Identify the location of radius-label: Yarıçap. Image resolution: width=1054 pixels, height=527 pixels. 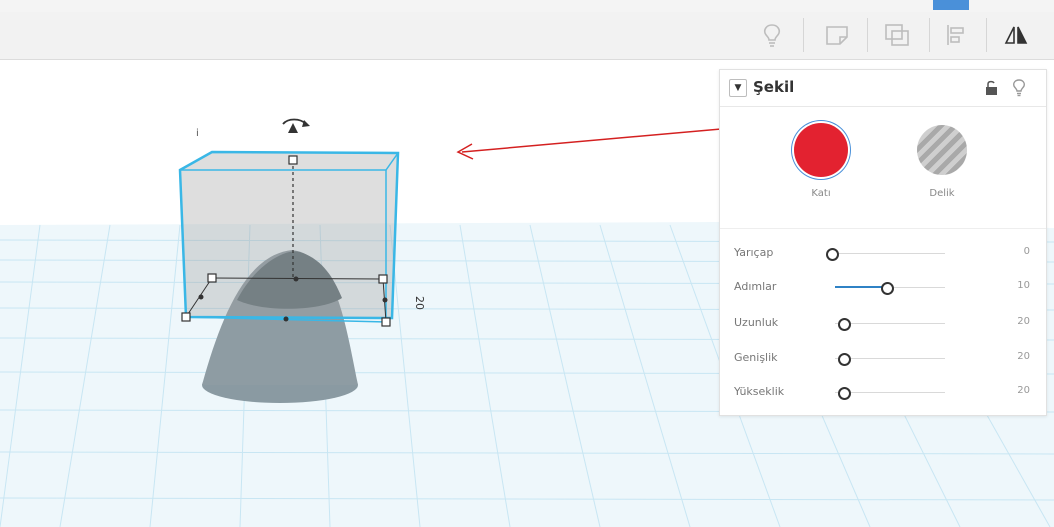
(754, 252).